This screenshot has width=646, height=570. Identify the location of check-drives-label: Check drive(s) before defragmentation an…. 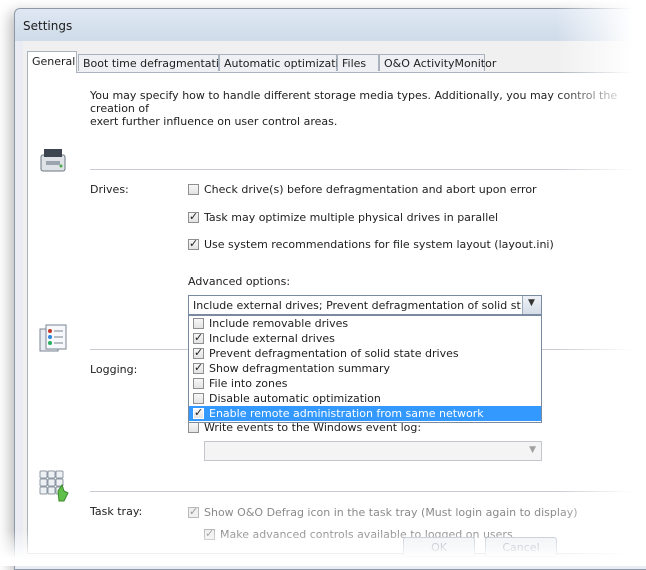
(370, 189).